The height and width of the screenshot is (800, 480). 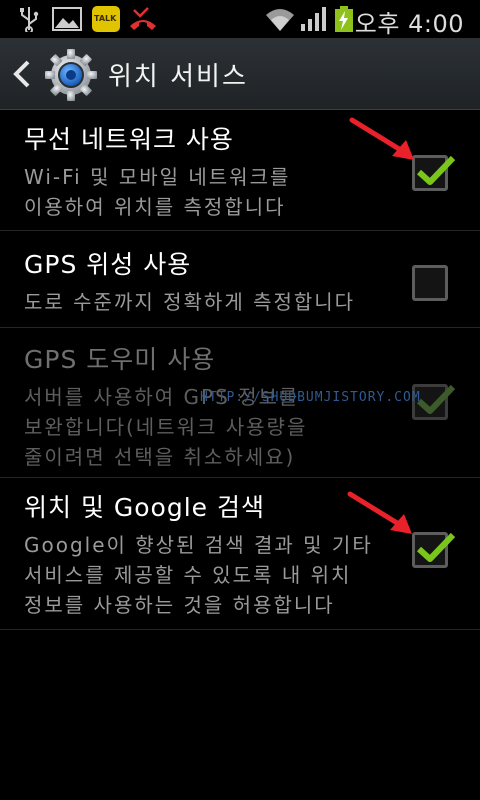 I want to click on setting-desc: 도로 수준까지 정확하게 측정합니다, so click(x=207, y=302).